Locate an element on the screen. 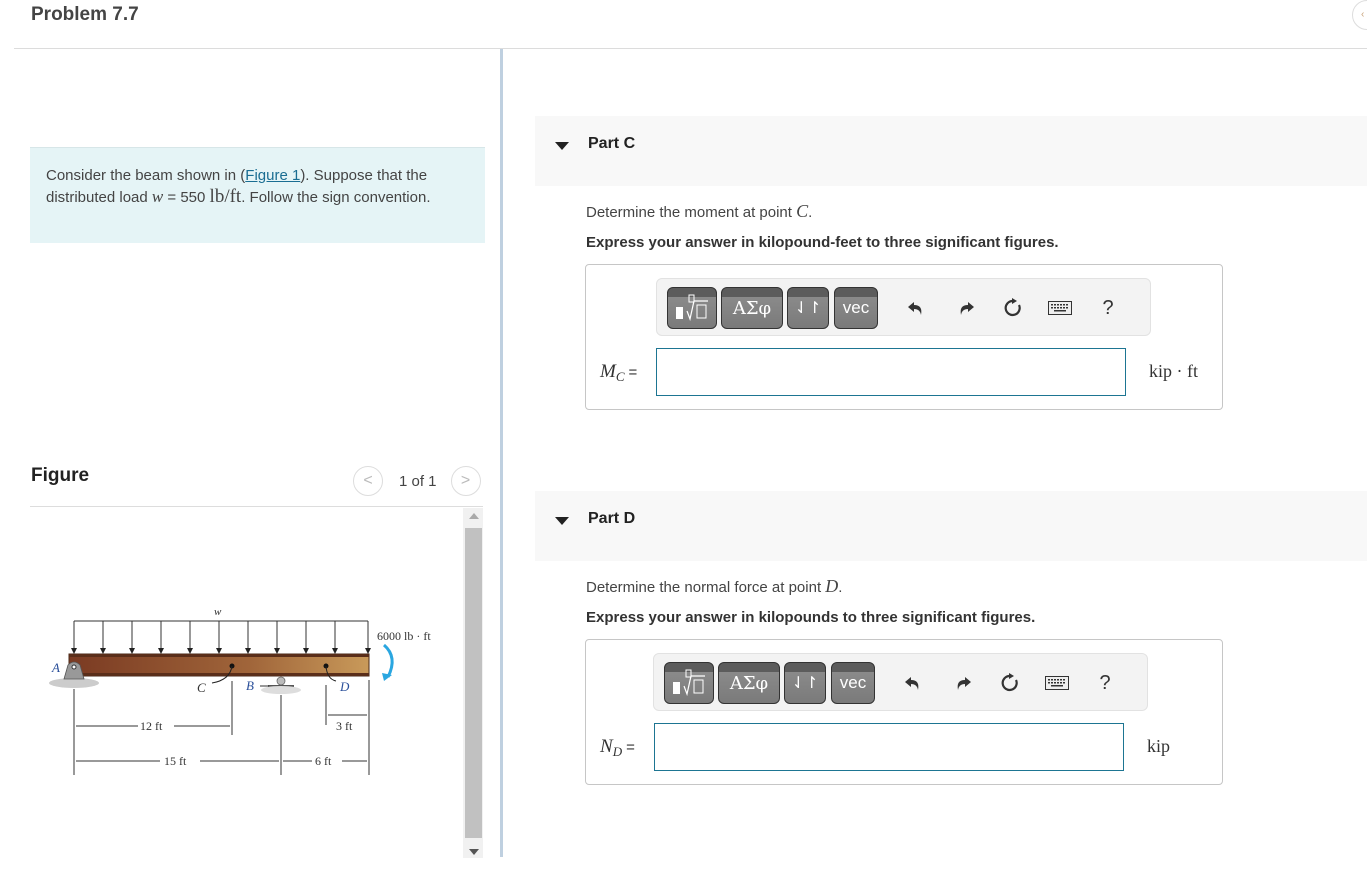  part-c-label: Part C is located at coordinates (612, 143).